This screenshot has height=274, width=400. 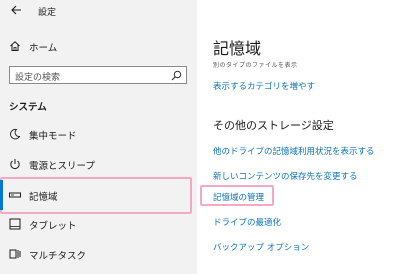 What do you see at coordinates (285, 176) in the screenshot?
I see `change-save-location-link: 新しいコンテンツの保存先を変更する` at bounding box center [285, 176].